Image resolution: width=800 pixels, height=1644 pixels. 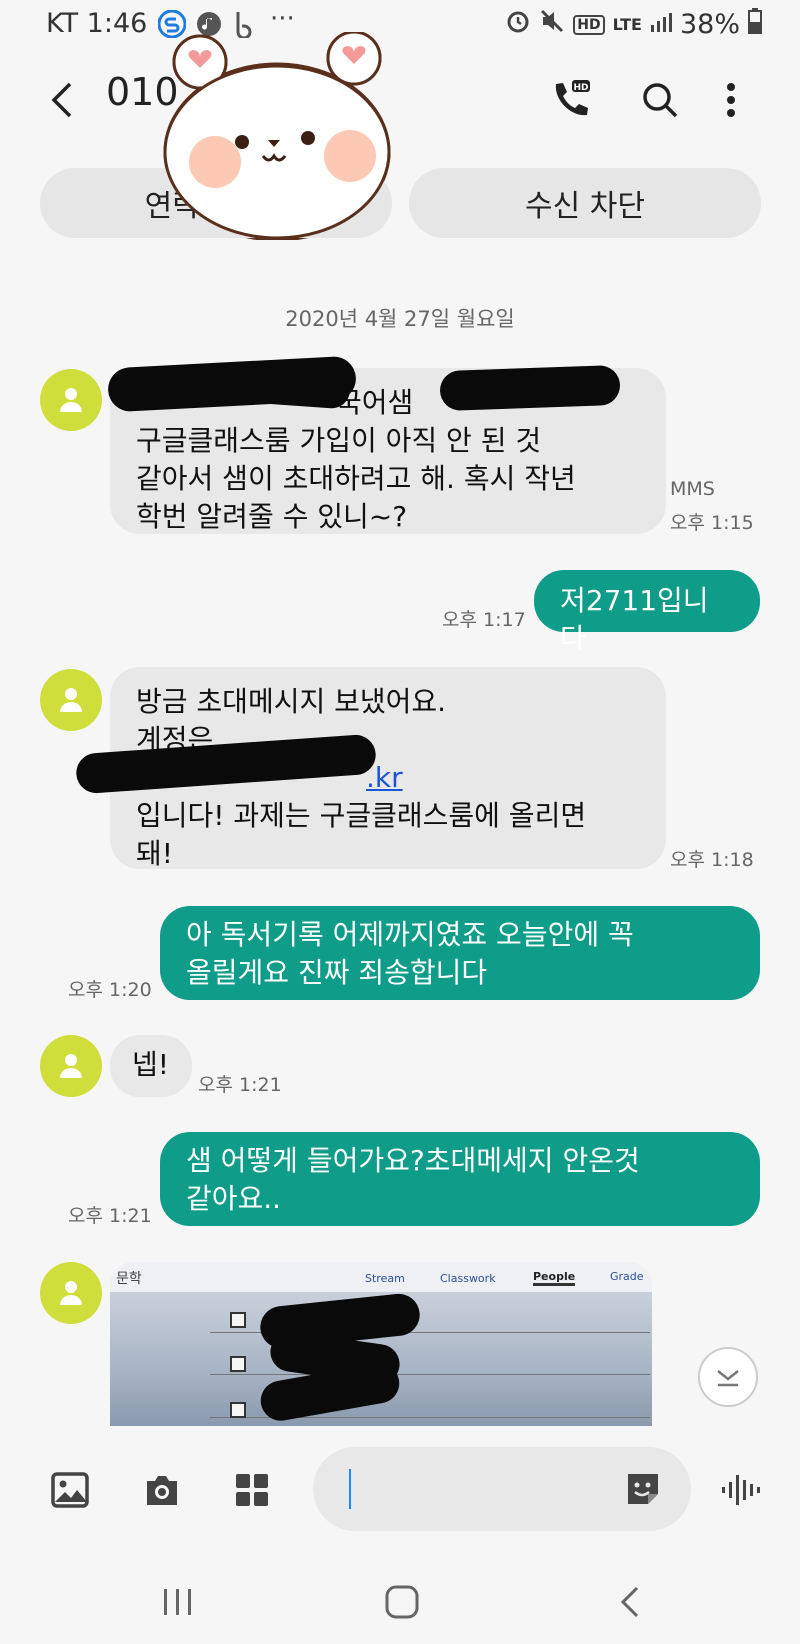 I want to click on message-bubble-incoming: 넵!, so click(x=151, y=1066).